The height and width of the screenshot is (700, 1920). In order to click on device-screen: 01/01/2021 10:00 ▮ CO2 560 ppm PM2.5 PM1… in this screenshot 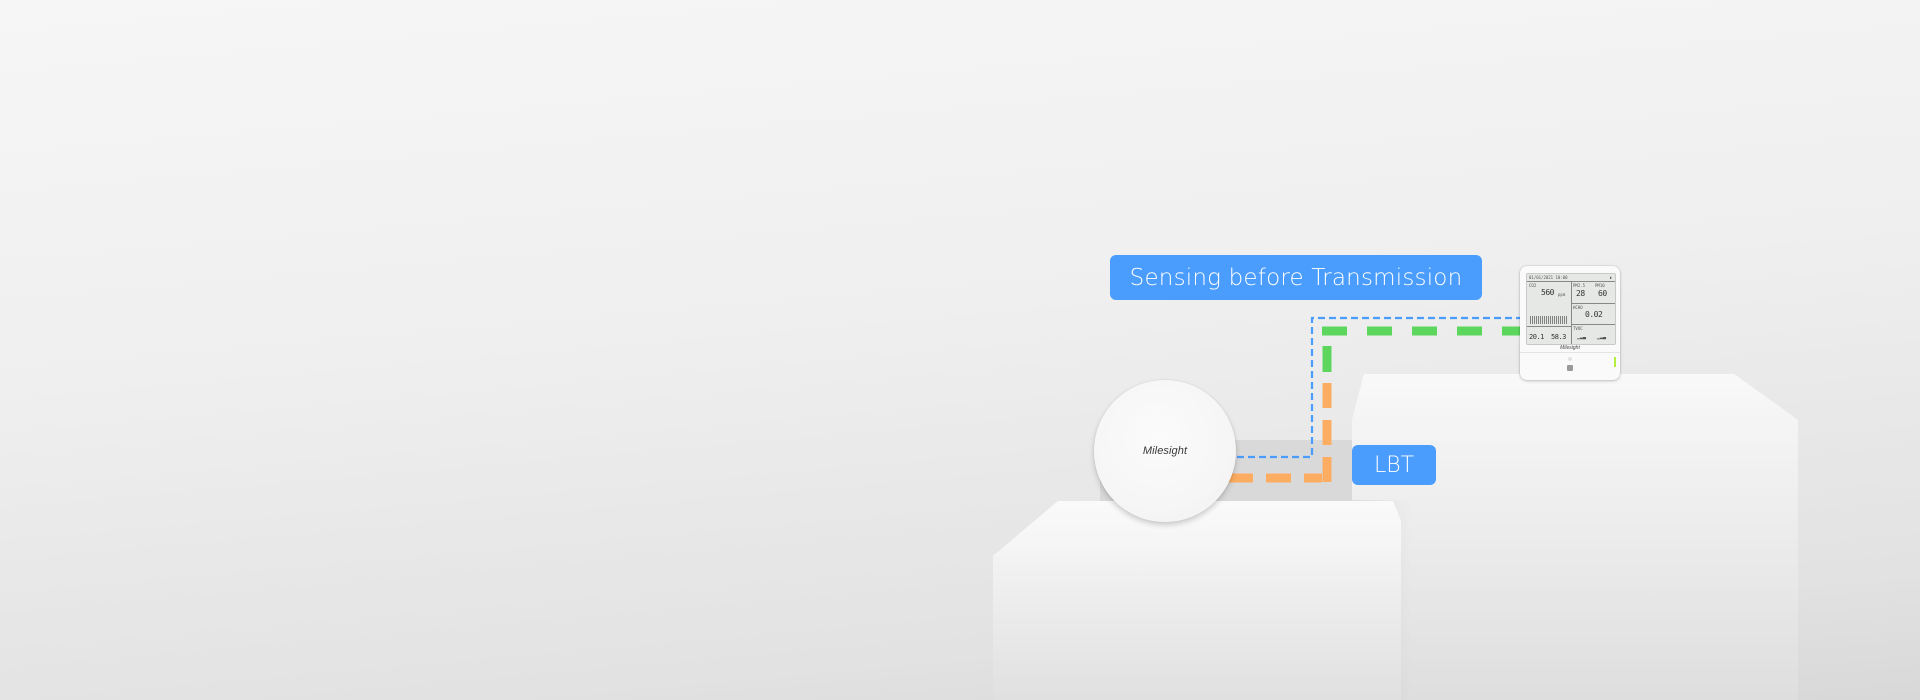, I will do `click(1571, 309)`.